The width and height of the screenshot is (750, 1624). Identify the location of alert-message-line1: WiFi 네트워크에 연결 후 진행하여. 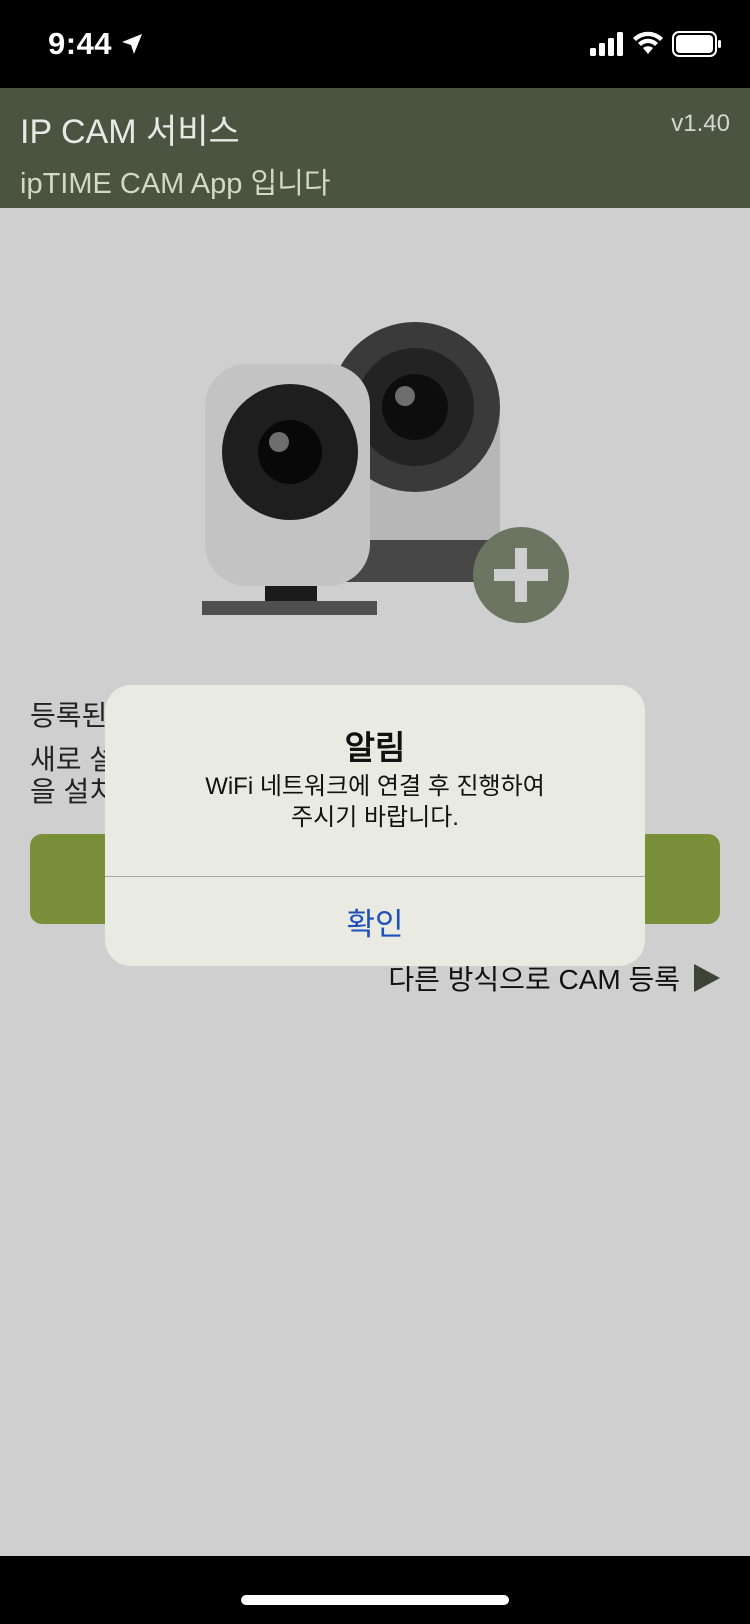
(375, 786).